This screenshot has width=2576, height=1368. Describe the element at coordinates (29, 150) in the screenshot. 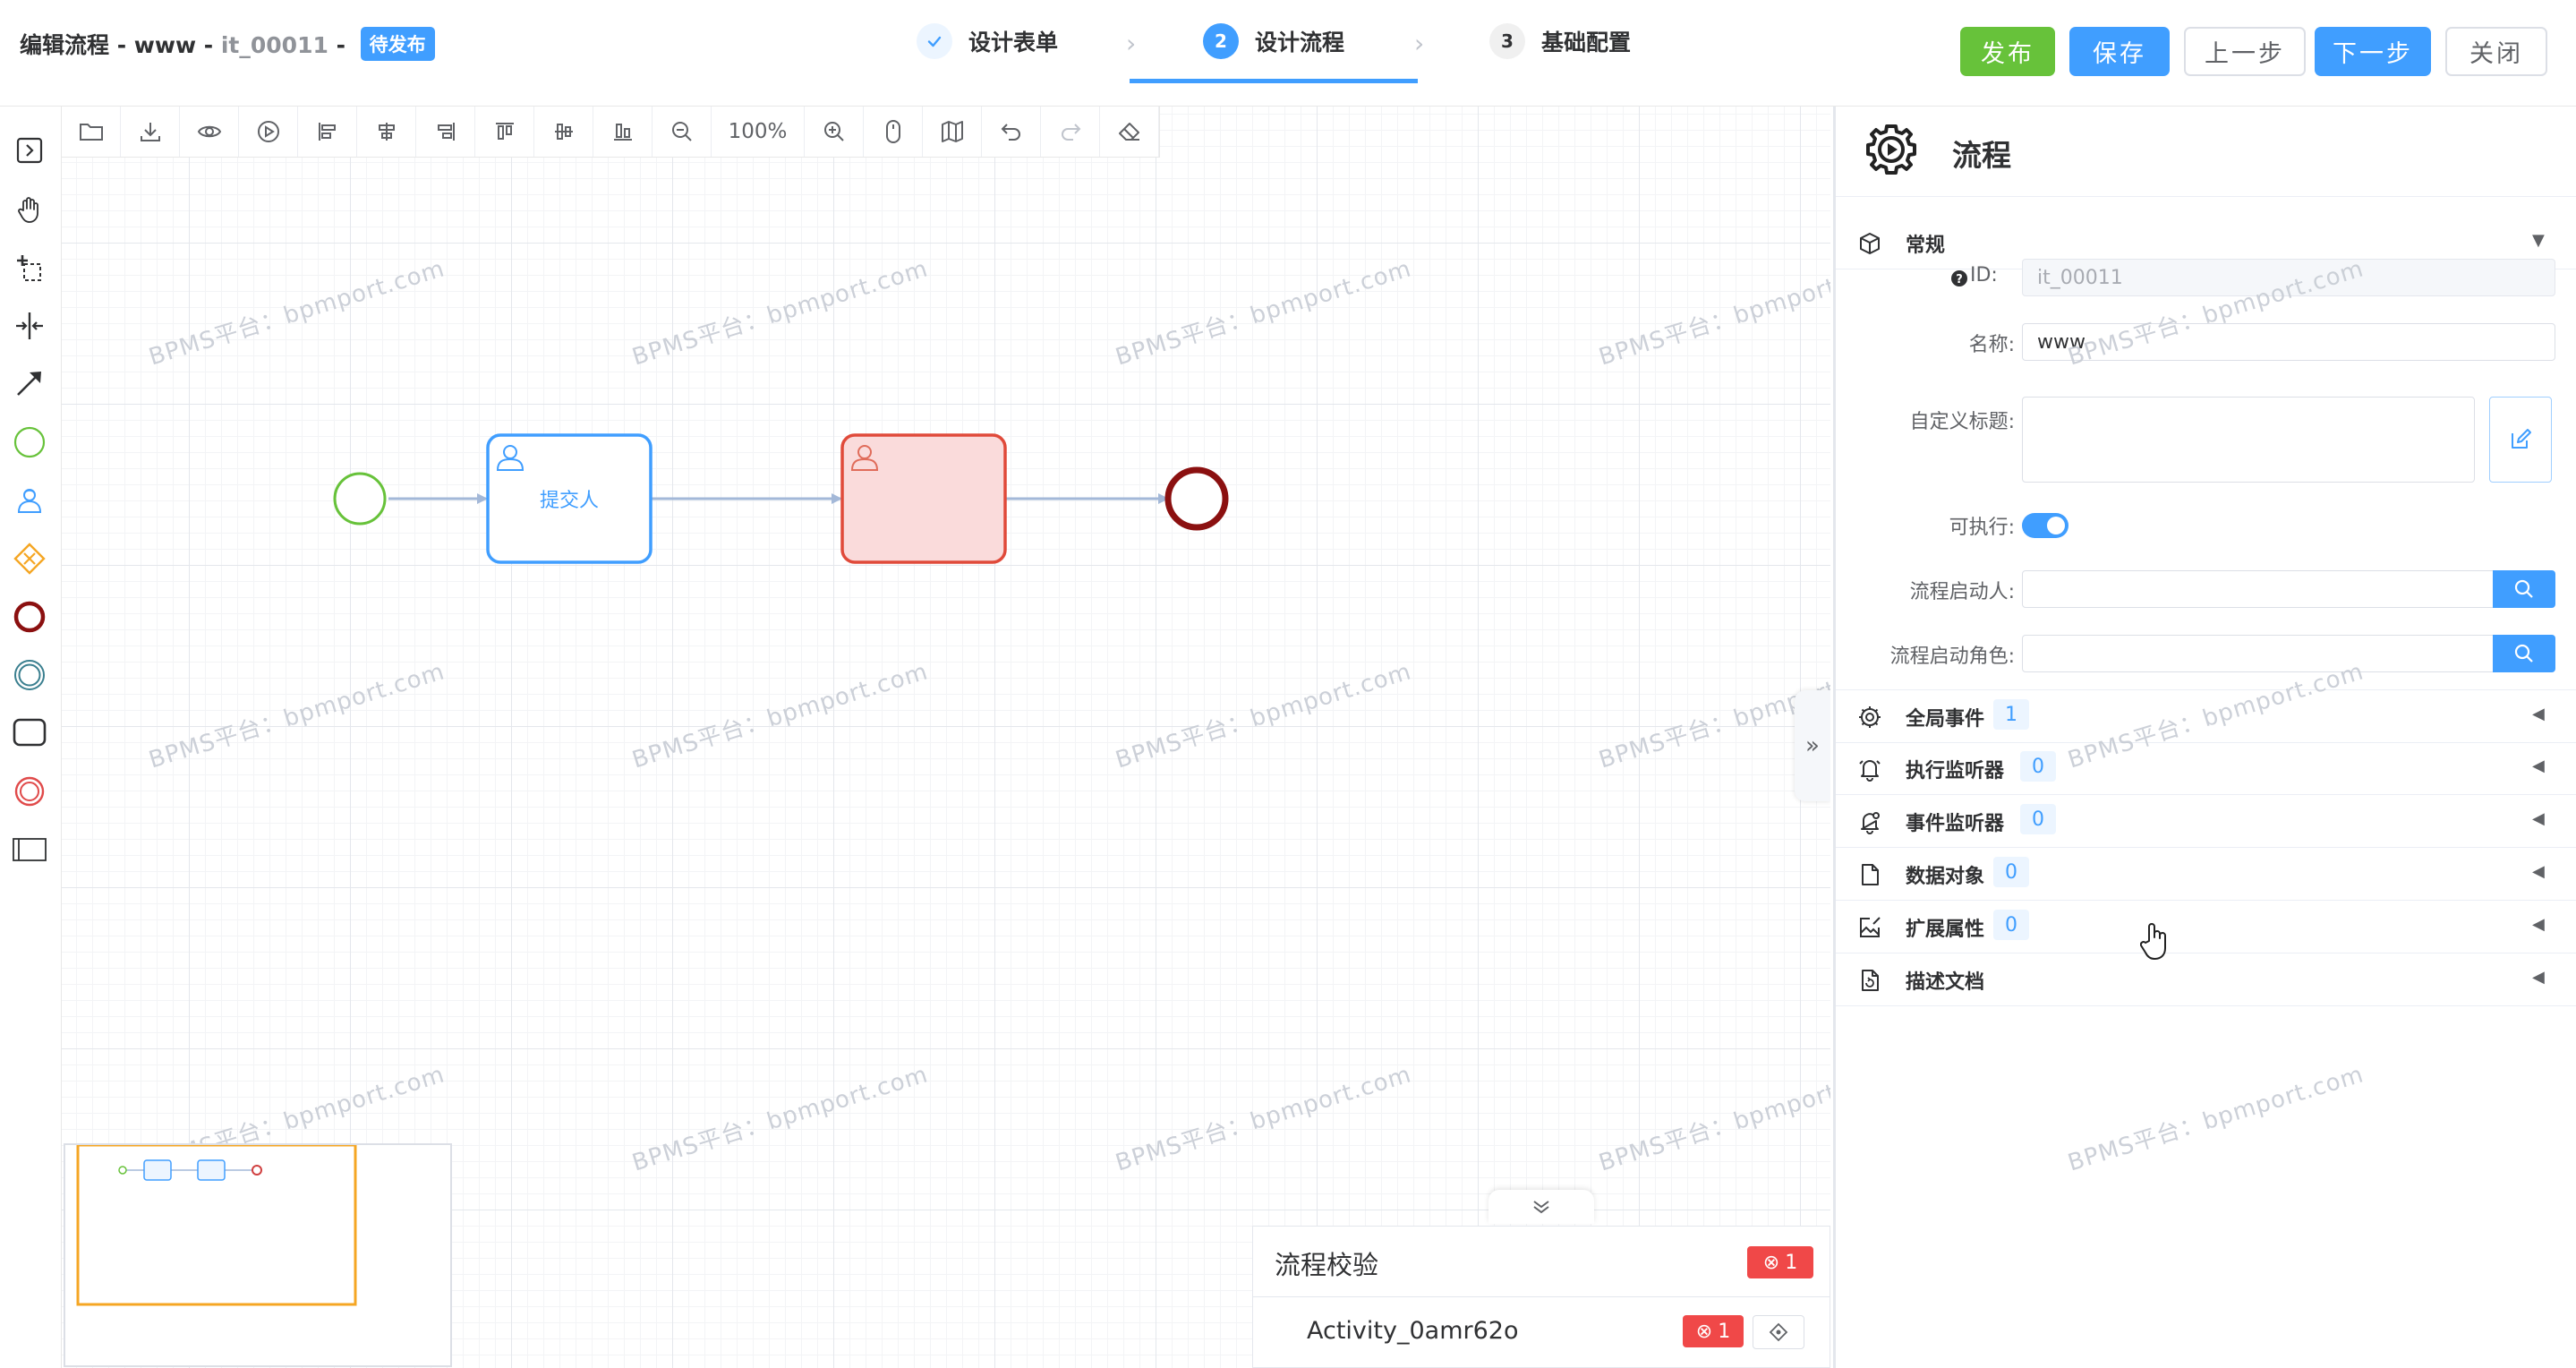

I see `expand-palette-icon` at that location.